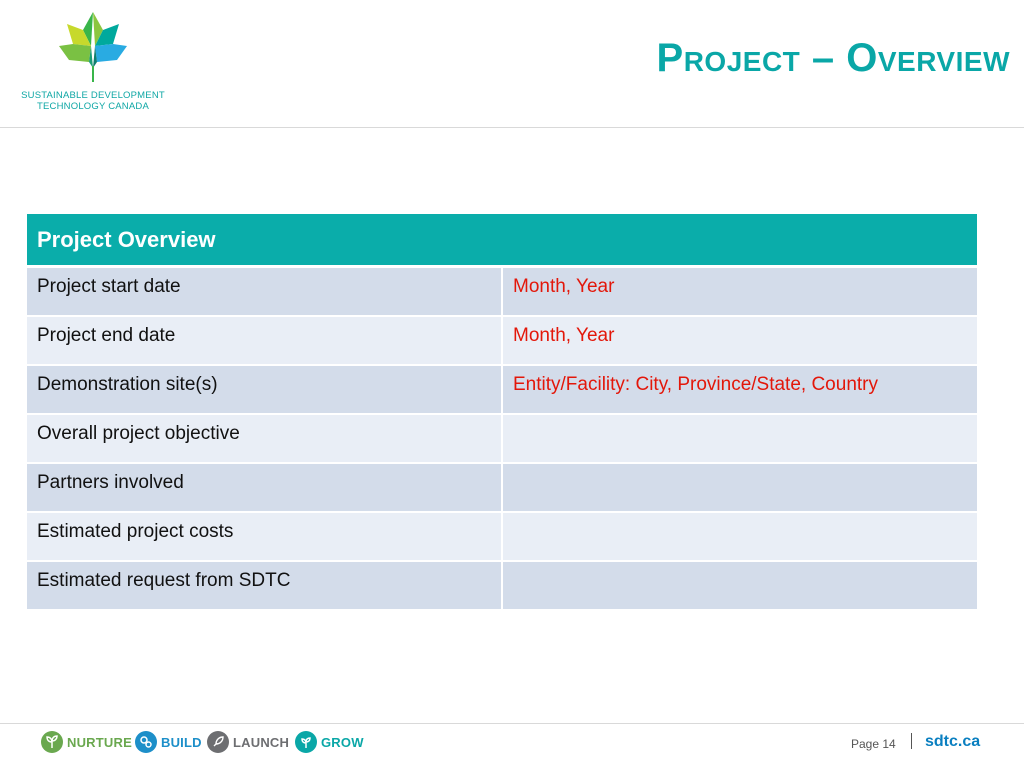 This screenshot has width=1024, height=768. I want to click on page-title: Project – Overview, so click(833, 58).